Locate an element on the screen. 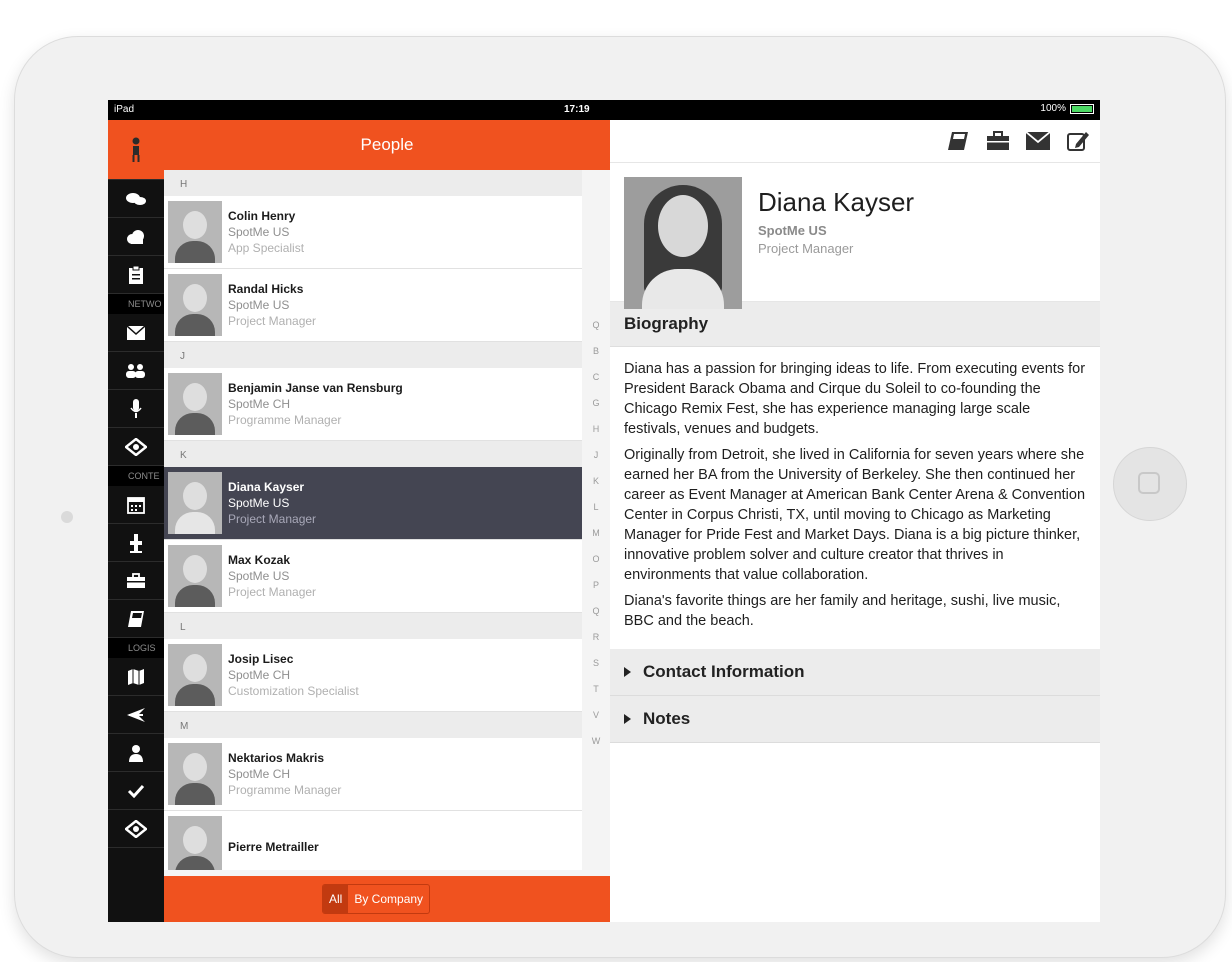 This screenshot has height=962, width=1232. alpha-letter: T is located at coordinates (596, 697).